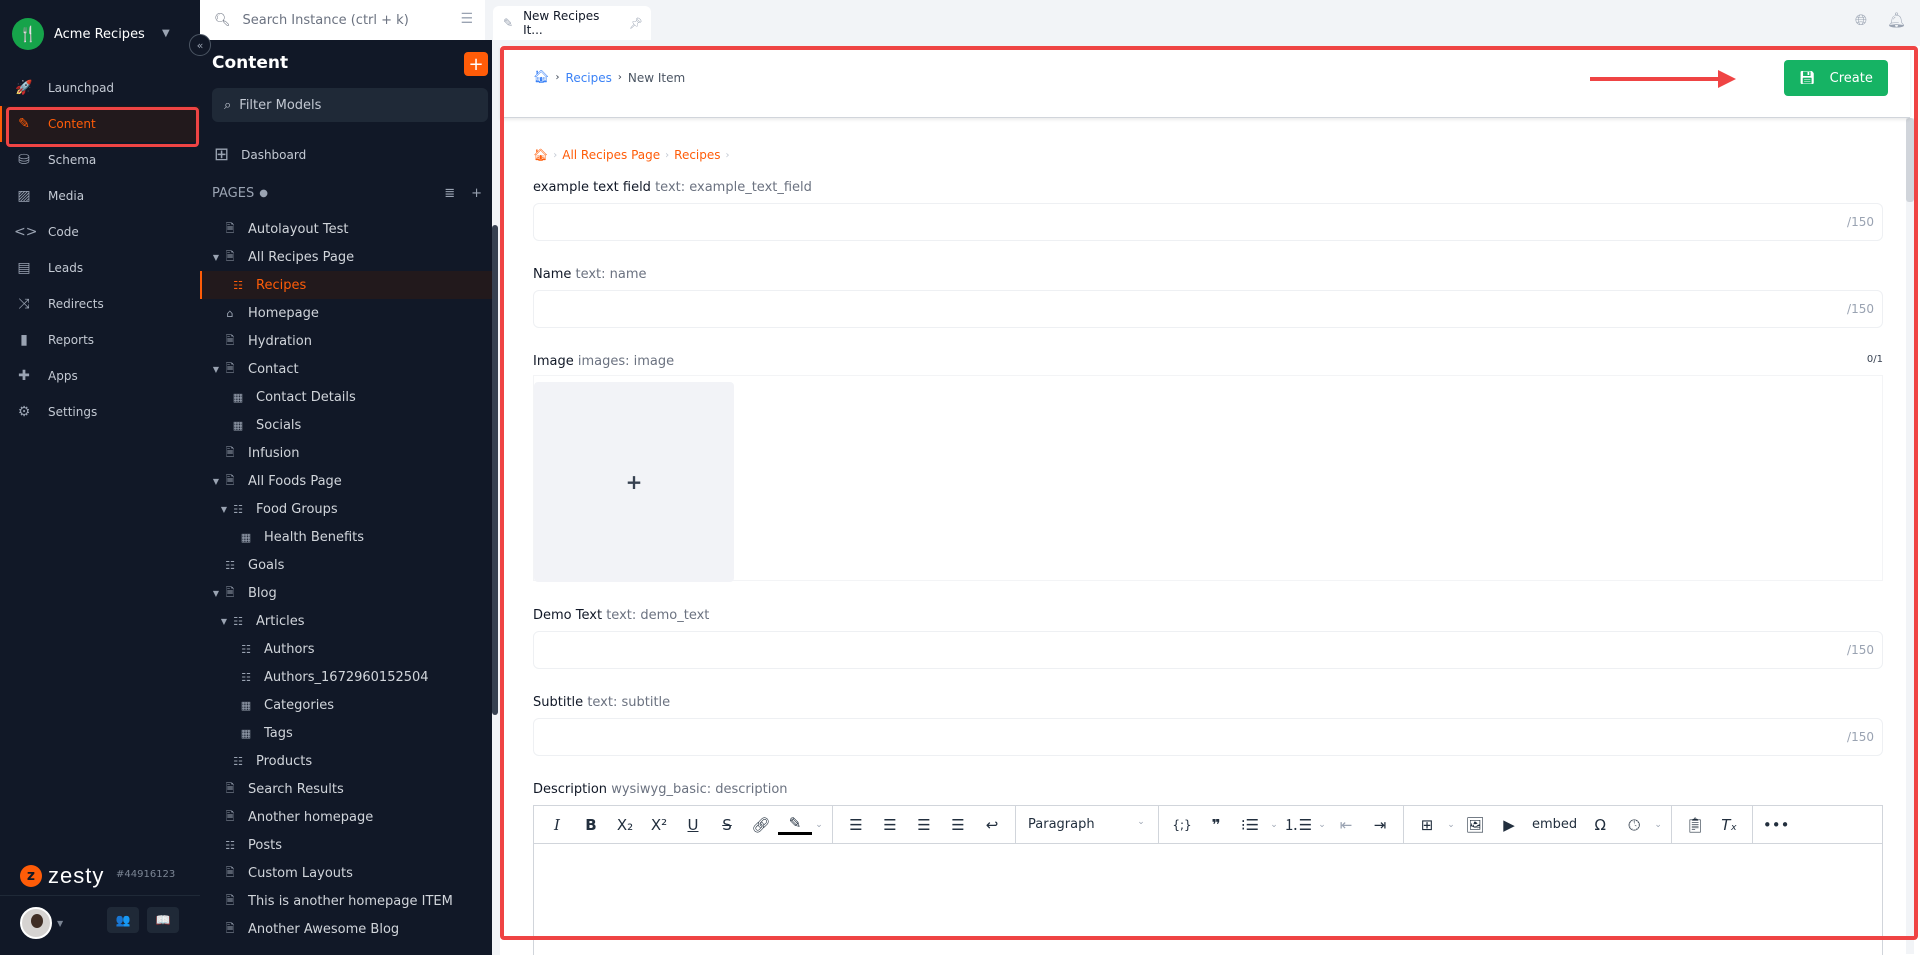 The height and width of the screenshot is (955, 1920). I want to click on bell-icon: 🔔︎, so click(1896, 20).